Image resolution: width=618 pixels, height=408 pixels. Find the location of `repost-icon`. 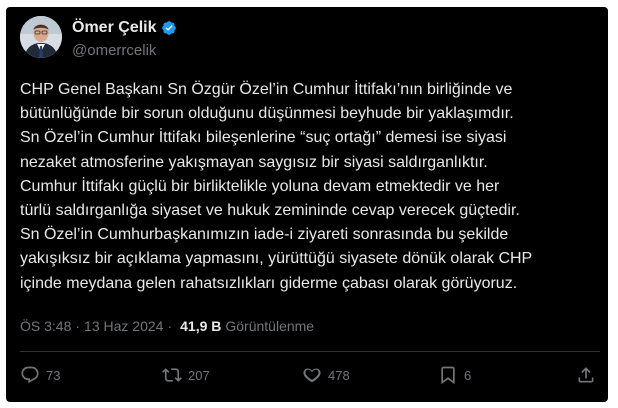

repost-icon is located at coordinates (172, 375).